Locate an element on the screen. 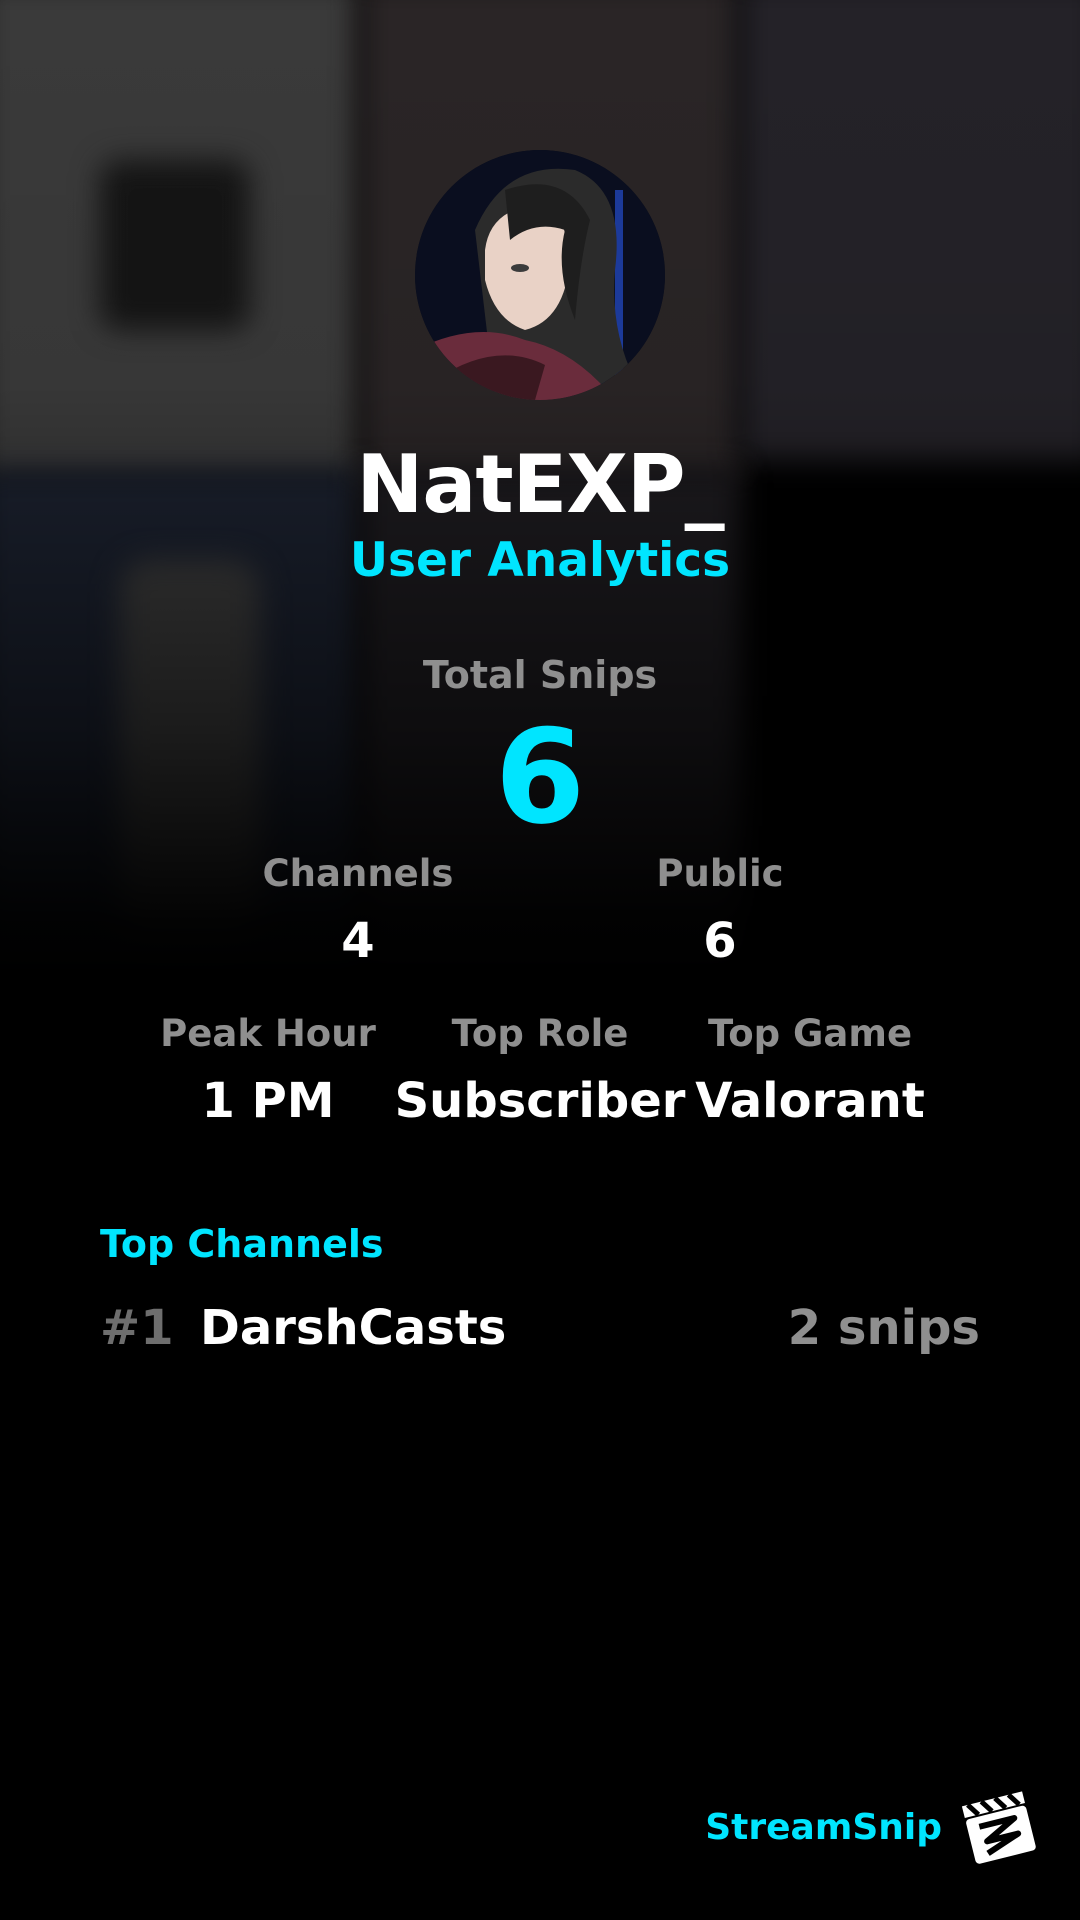 This screenshot has width=1080, height=1920. channel-rank: #1 is located at coordinates (137, 1328).